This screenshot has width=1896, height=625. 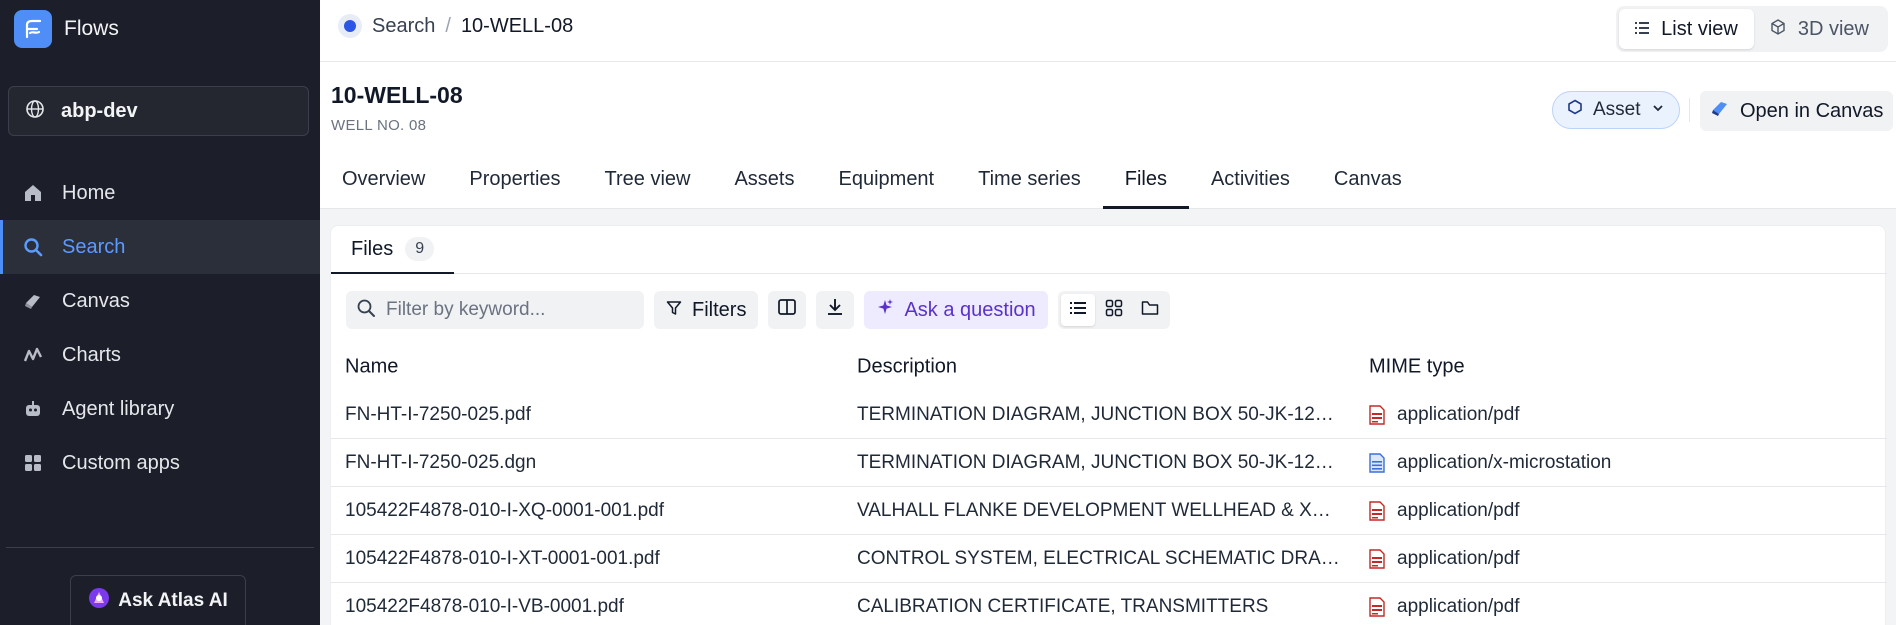 What do you see at coordinates (160, 547) in the screenshot?
I see `sidebar-divider` at bounding box center [160, 547].